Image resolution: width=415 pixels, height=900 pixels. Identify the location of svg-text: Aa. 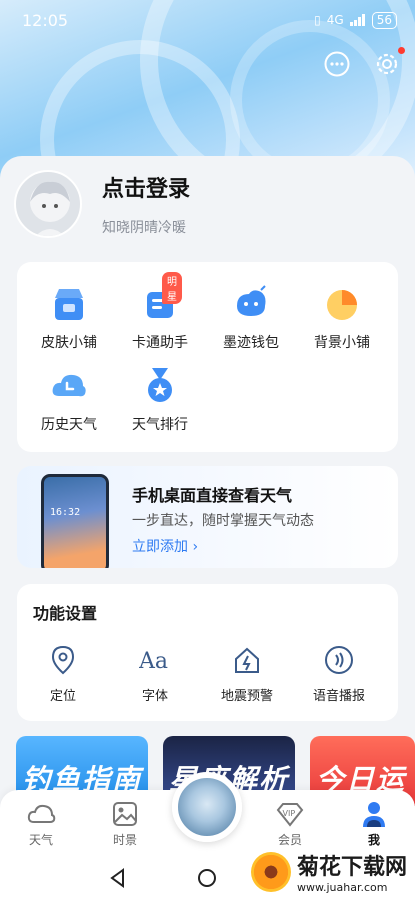
(153, 661).